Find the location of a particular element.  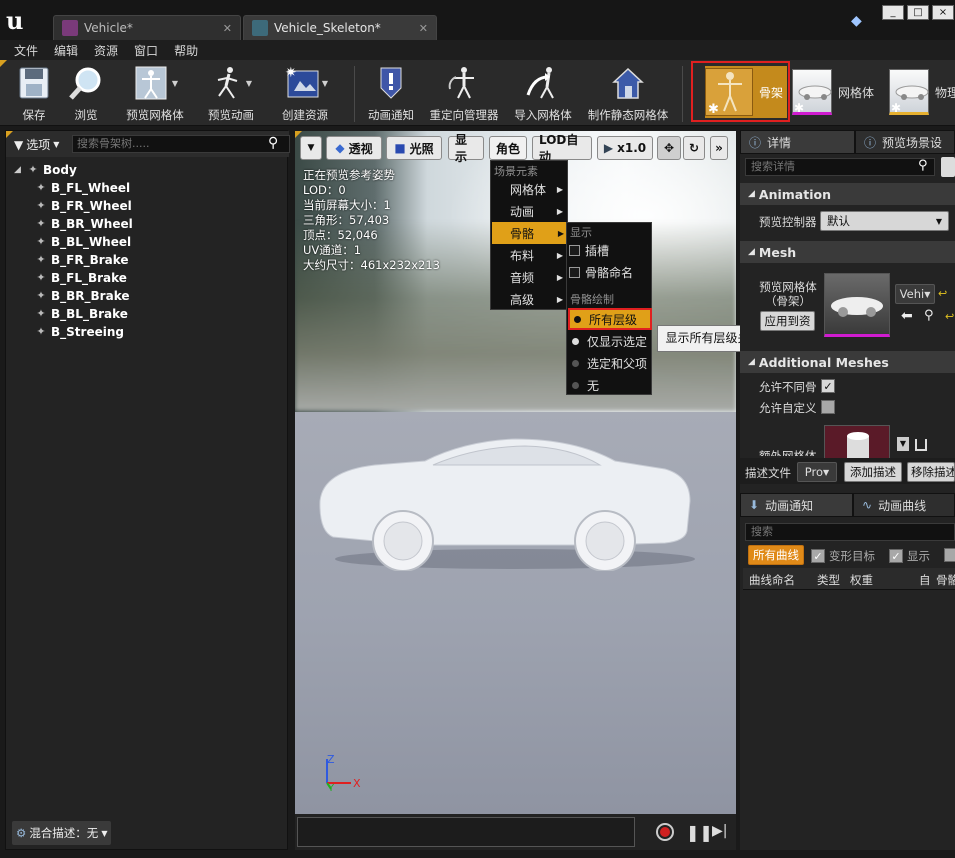

use-selected-arrow-icon: ⬅ is located at coordinates (907, 316).